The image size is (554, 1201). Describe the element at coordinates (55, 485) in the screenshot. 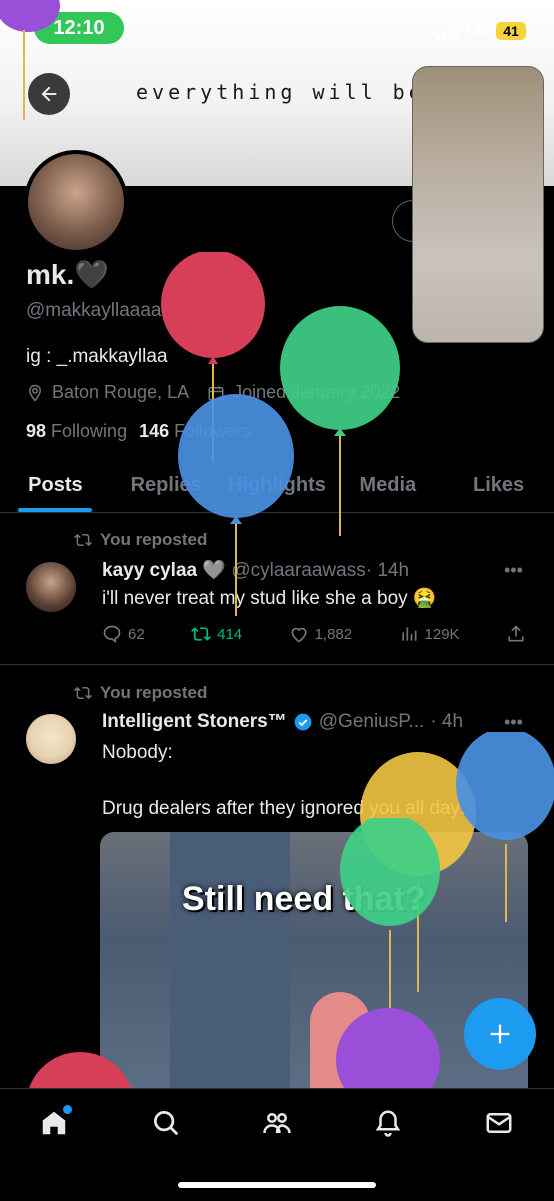

I see `tab-posts: Posts` at that location.